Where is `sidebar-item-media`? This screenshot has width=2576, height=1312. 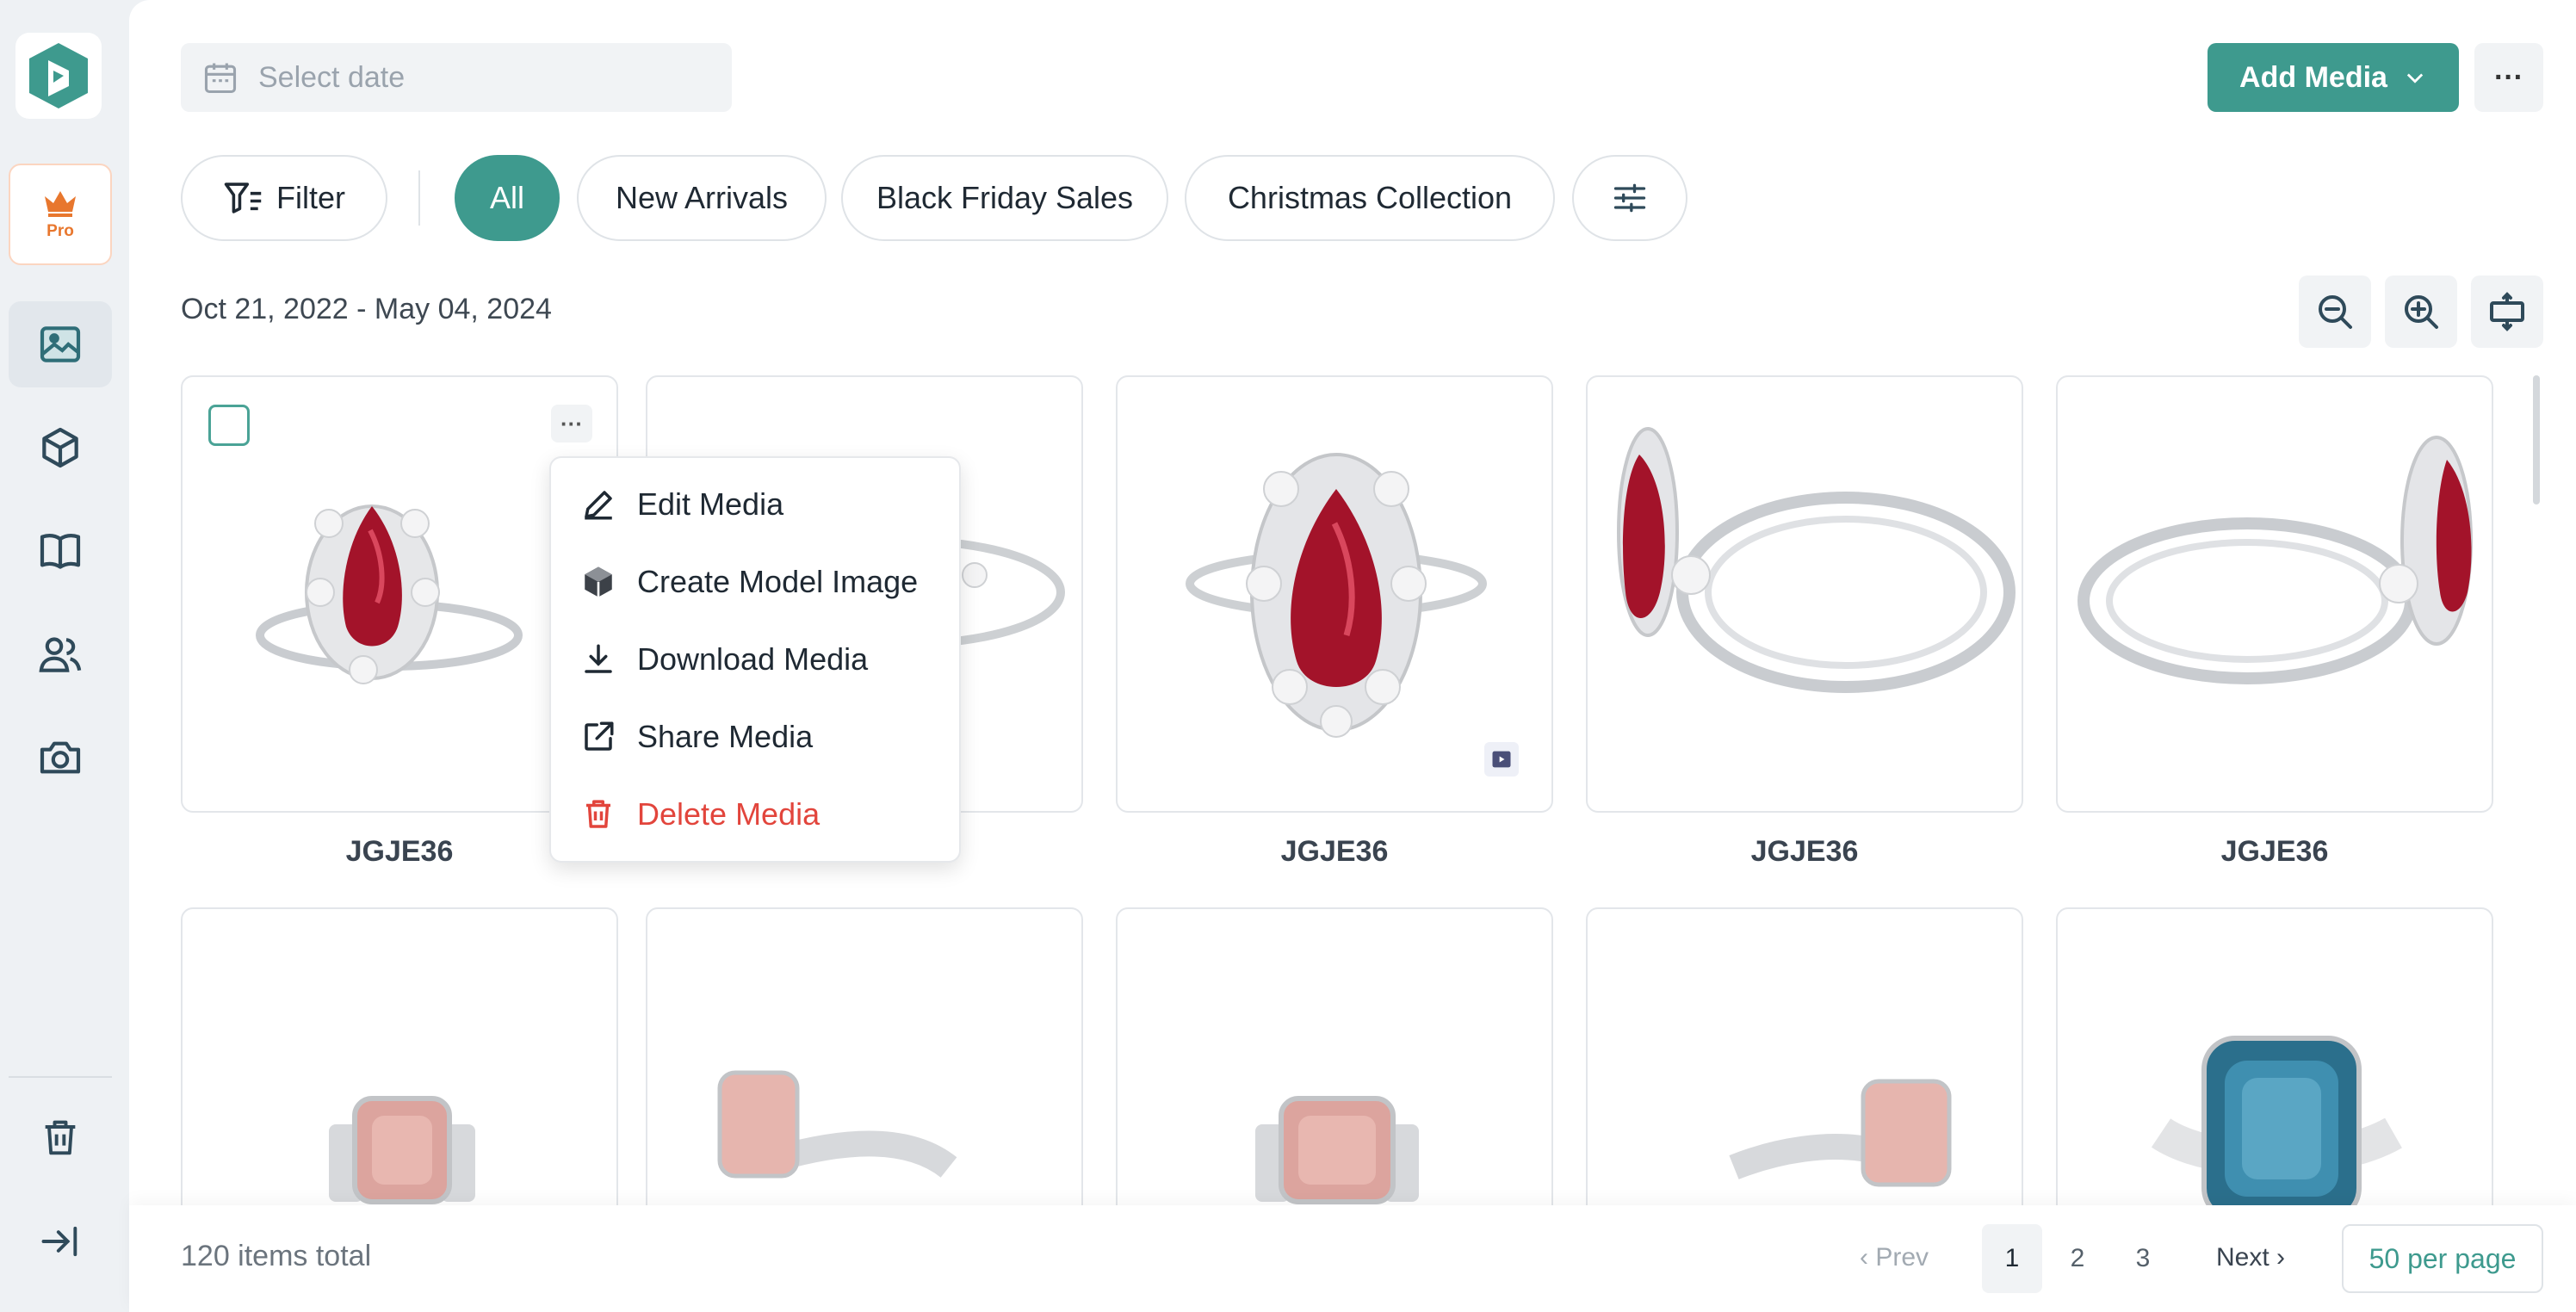
sidebar-item-media is located at coordinates (61, 344).